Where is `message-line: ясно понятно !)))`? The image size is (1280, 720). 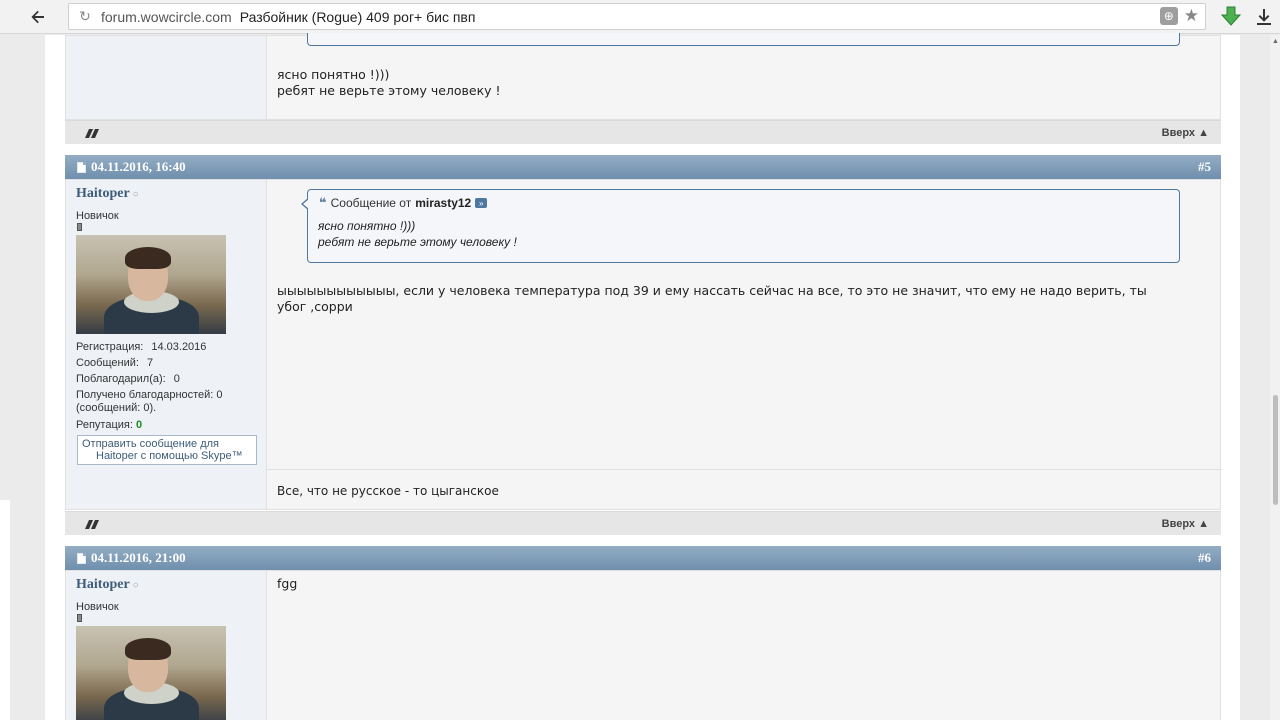 message-line: ясно понятно !))) is located at coordinates (333, 74).